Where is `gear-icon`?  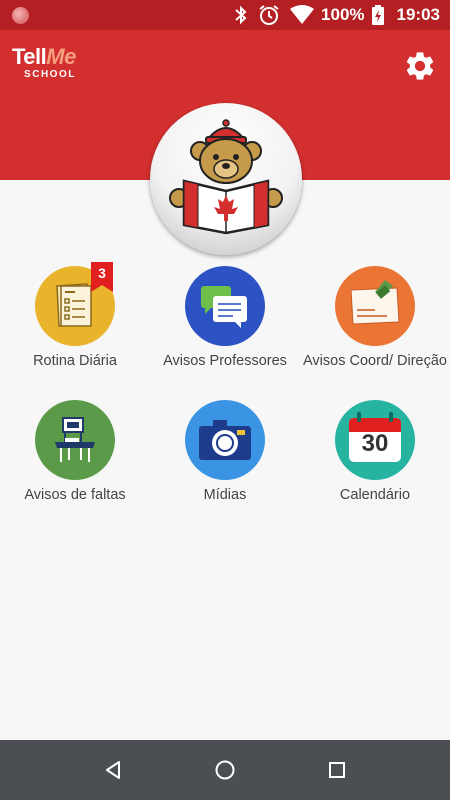
gear-icon is located at coordinates (420, 66).